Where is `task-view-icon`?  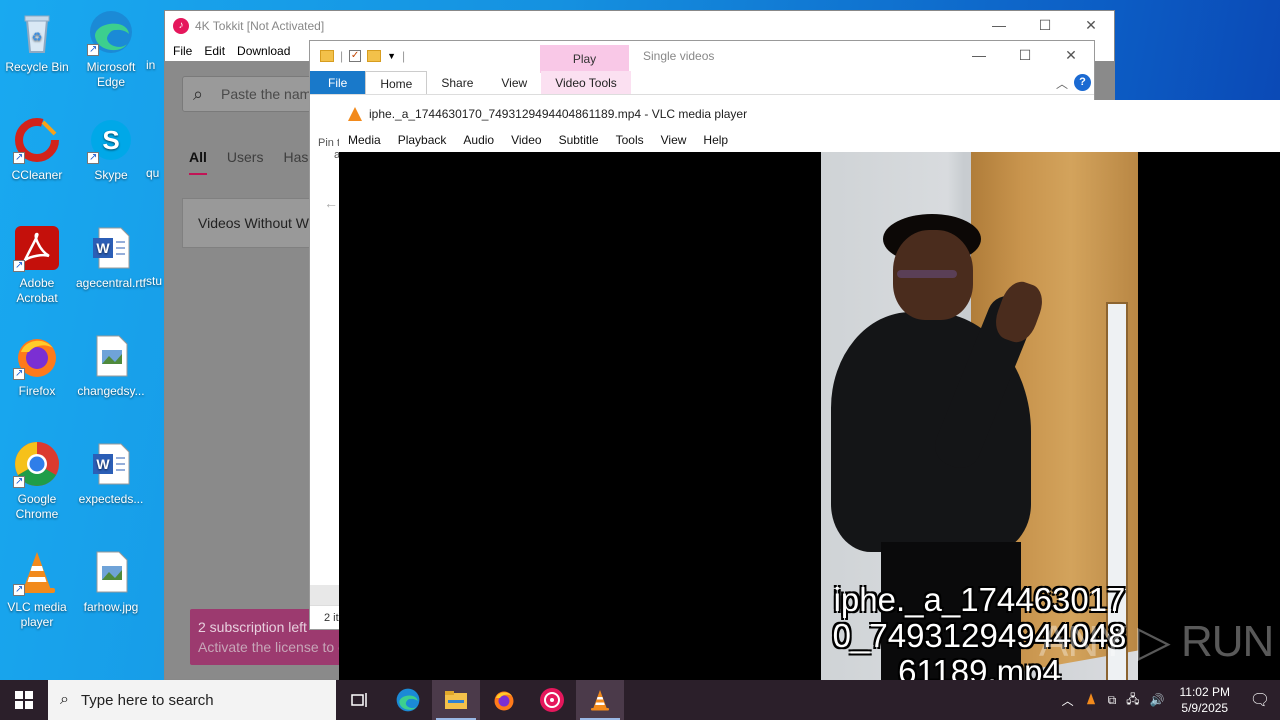 task-view-icon is located at coordinates (360, 700).